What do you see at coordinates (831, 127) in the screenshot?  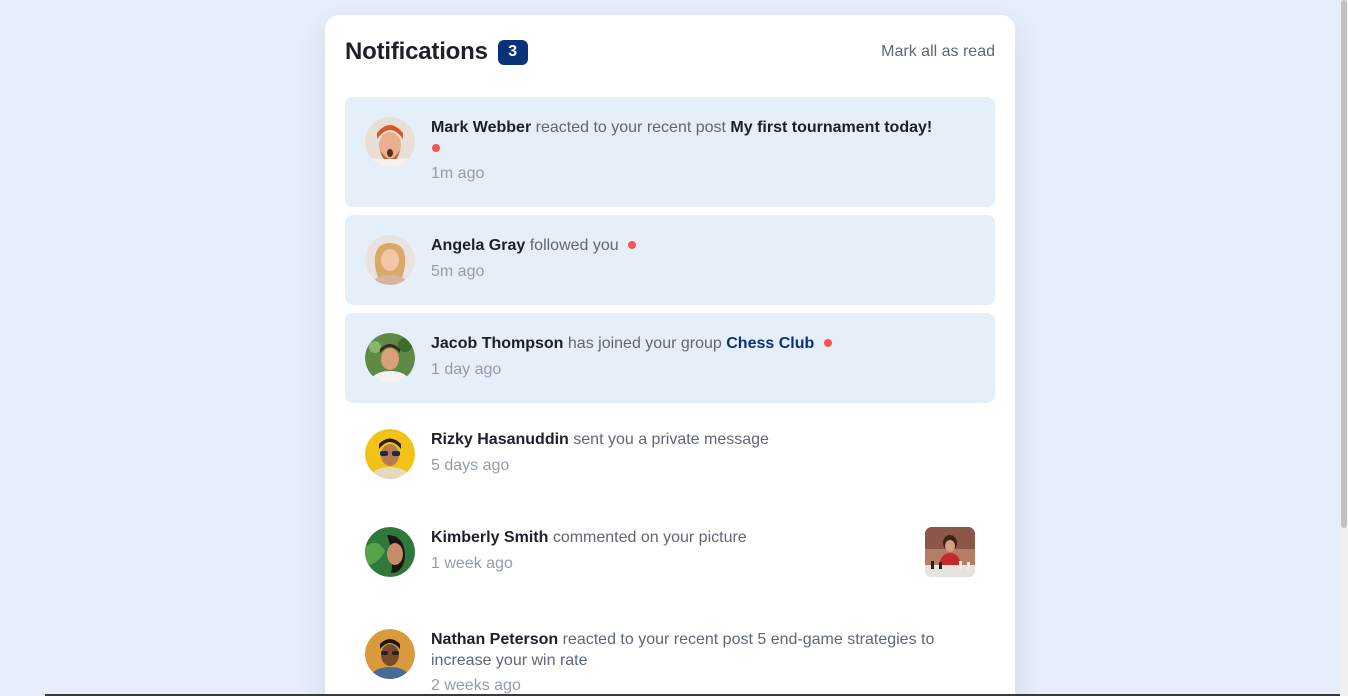 I see `post-link: My first tournament today!` at bounding box center [831, 127].